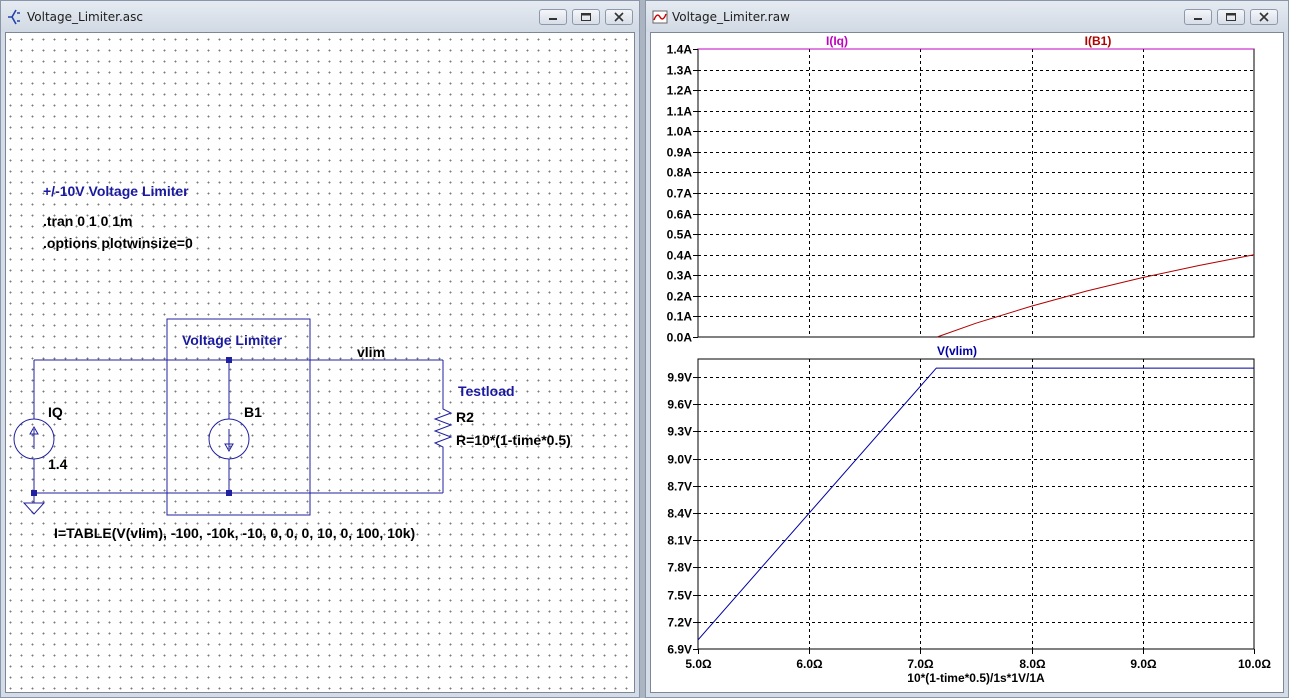 This screenshot has height=698, width=1289. Describe the element at coordinates (34, 493) in the screenshot. I see `junction-ground` at that location.